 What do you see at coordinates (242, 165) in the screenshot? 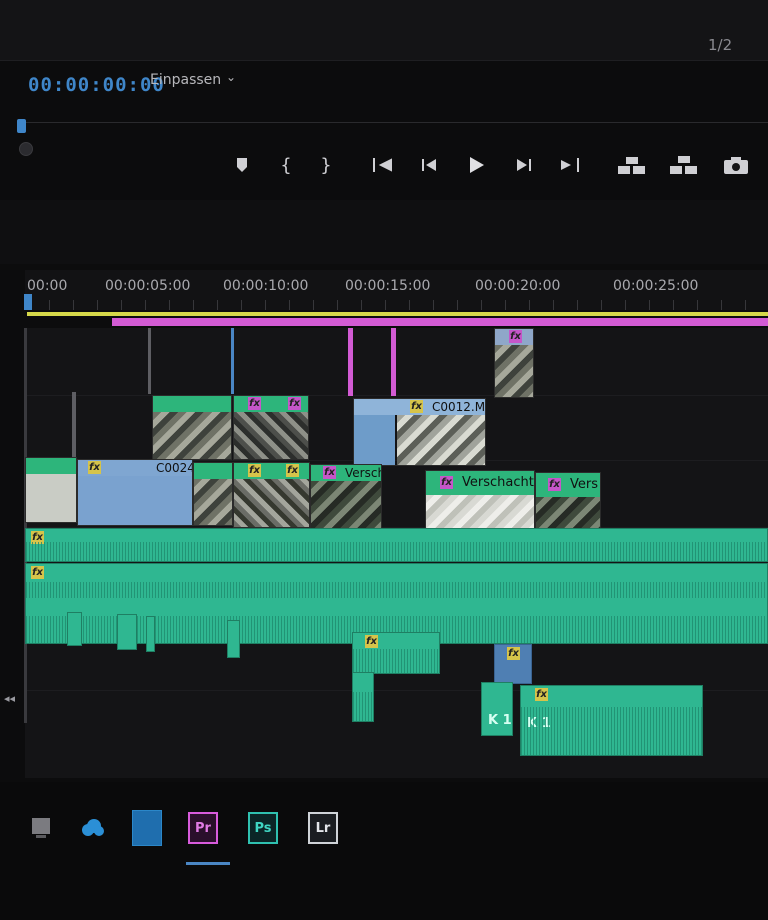
I see `marker-icon` at bounding box center [242, 165].